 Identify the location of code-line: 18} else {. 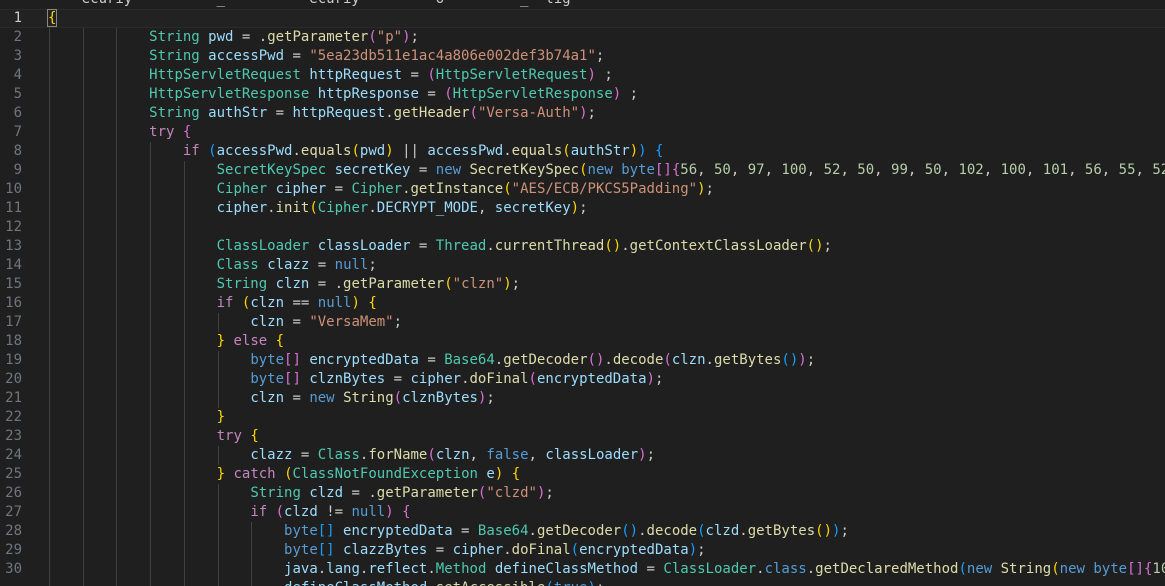
(582, 341).